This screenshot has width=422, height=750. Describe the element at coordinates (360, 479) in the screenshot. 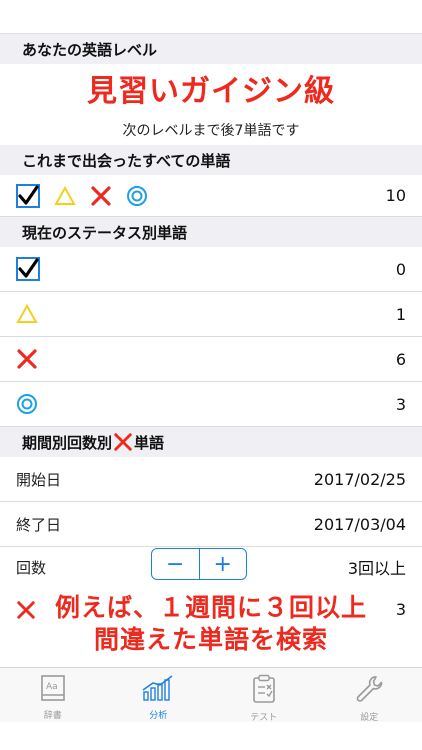

I see `start-date-value: 2017/02/25` at that location.